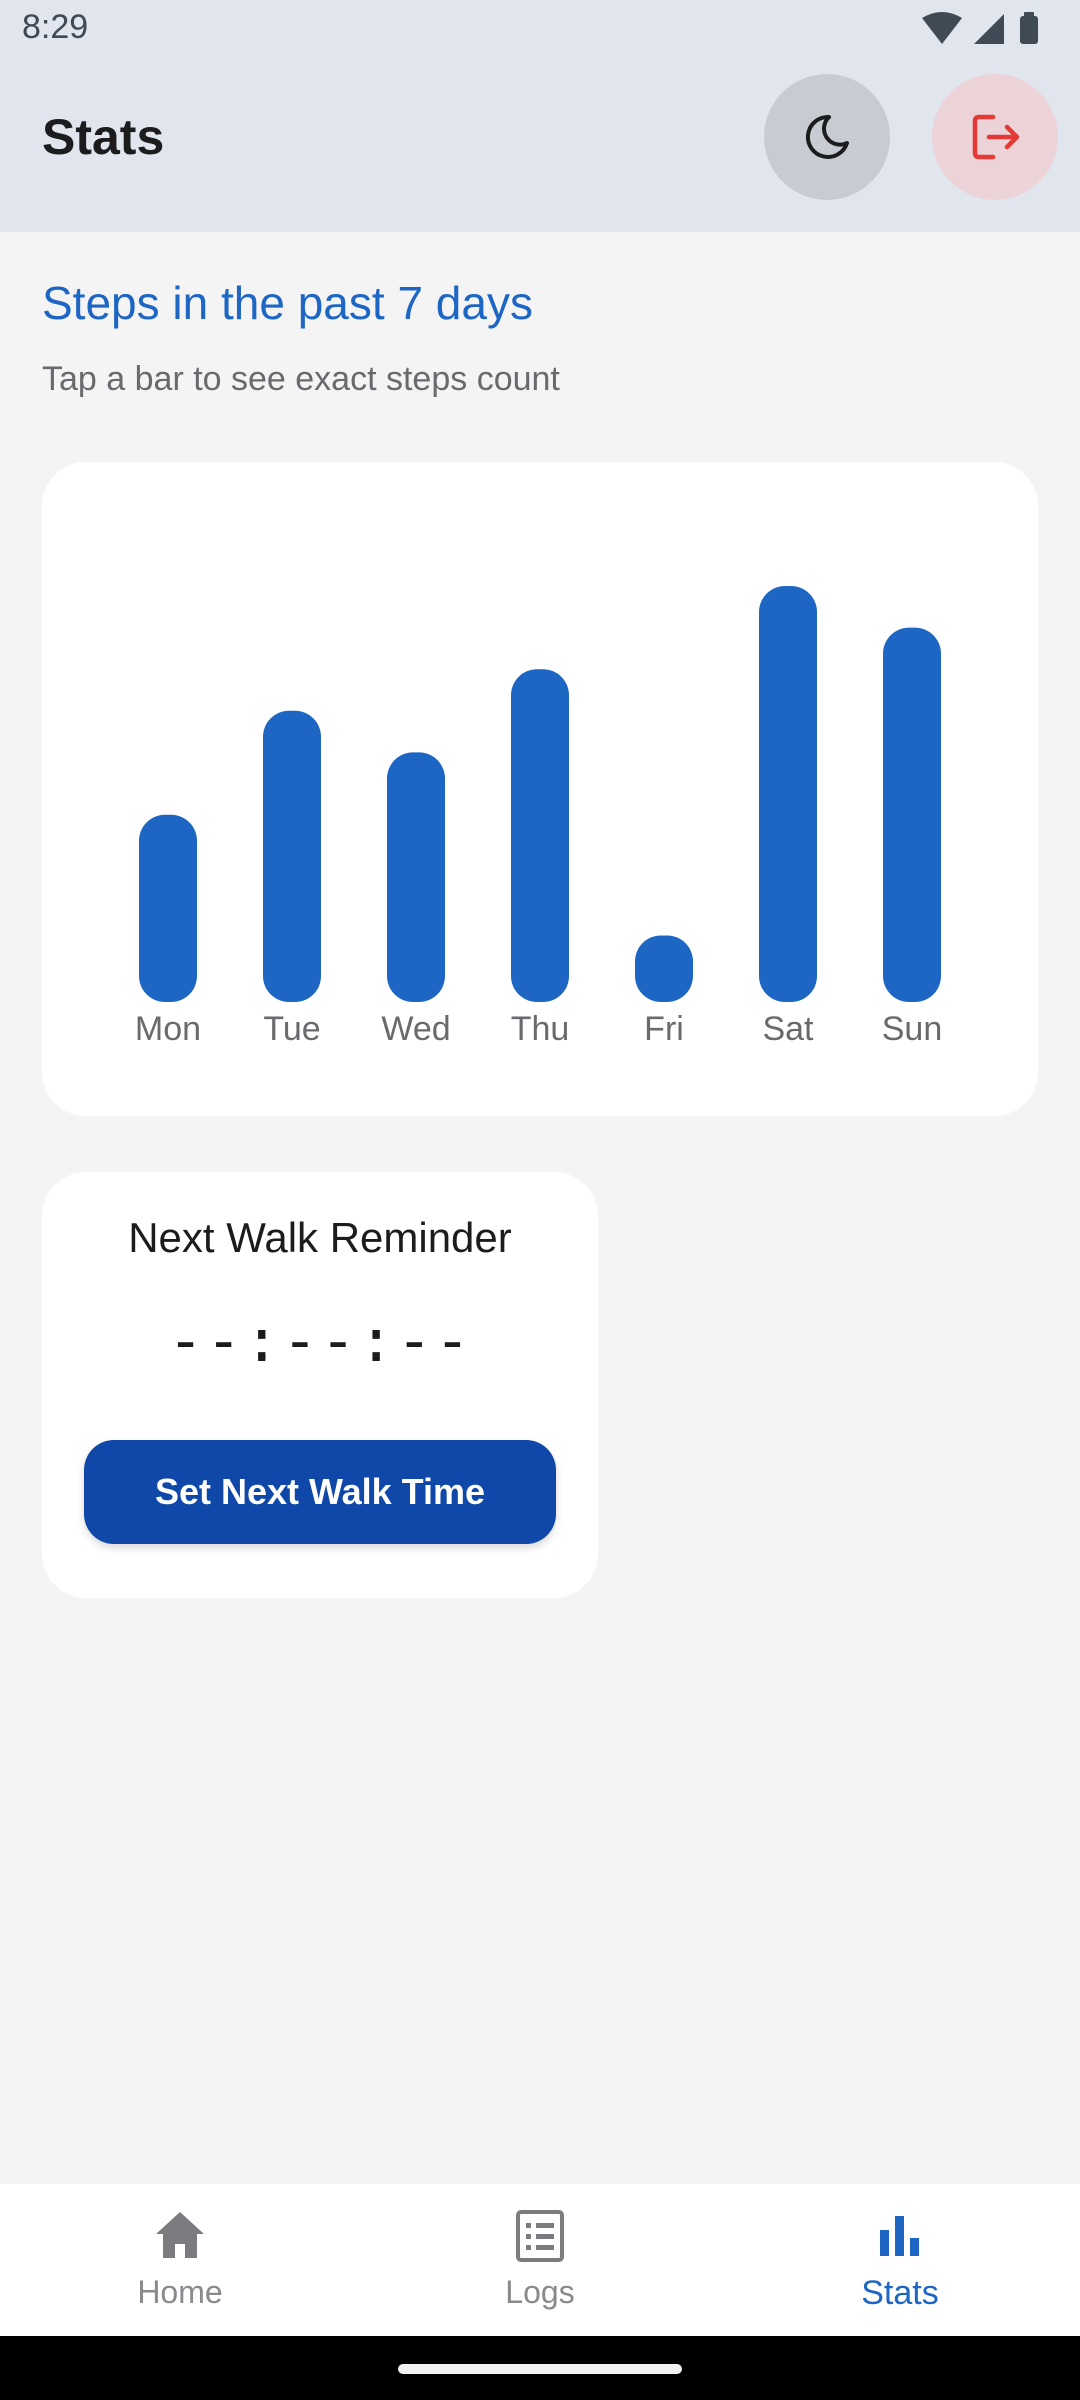 The height and width of the screenshot is (2400, 1080). I want to click on theme-toggle-button, so click(827, 137).